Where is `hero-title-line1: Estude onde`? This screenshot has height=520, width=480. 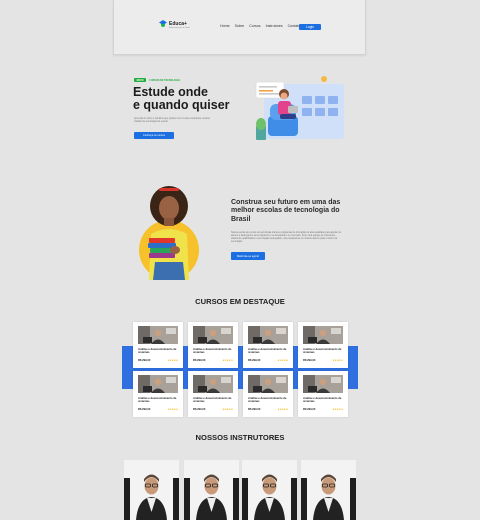
hero-title-line1: Estude onde is located at coordinates (171, 92).